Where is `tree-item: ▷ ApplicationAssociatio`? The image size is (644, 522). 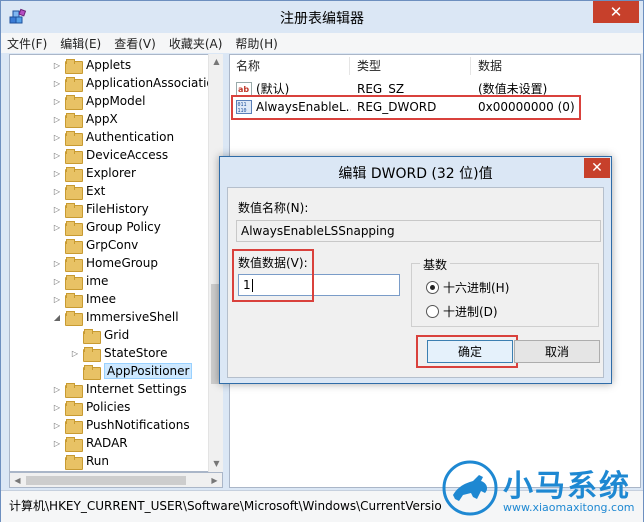 tree-item: ▷ ApplicationAssociatio is located at coordinates (133, 83).